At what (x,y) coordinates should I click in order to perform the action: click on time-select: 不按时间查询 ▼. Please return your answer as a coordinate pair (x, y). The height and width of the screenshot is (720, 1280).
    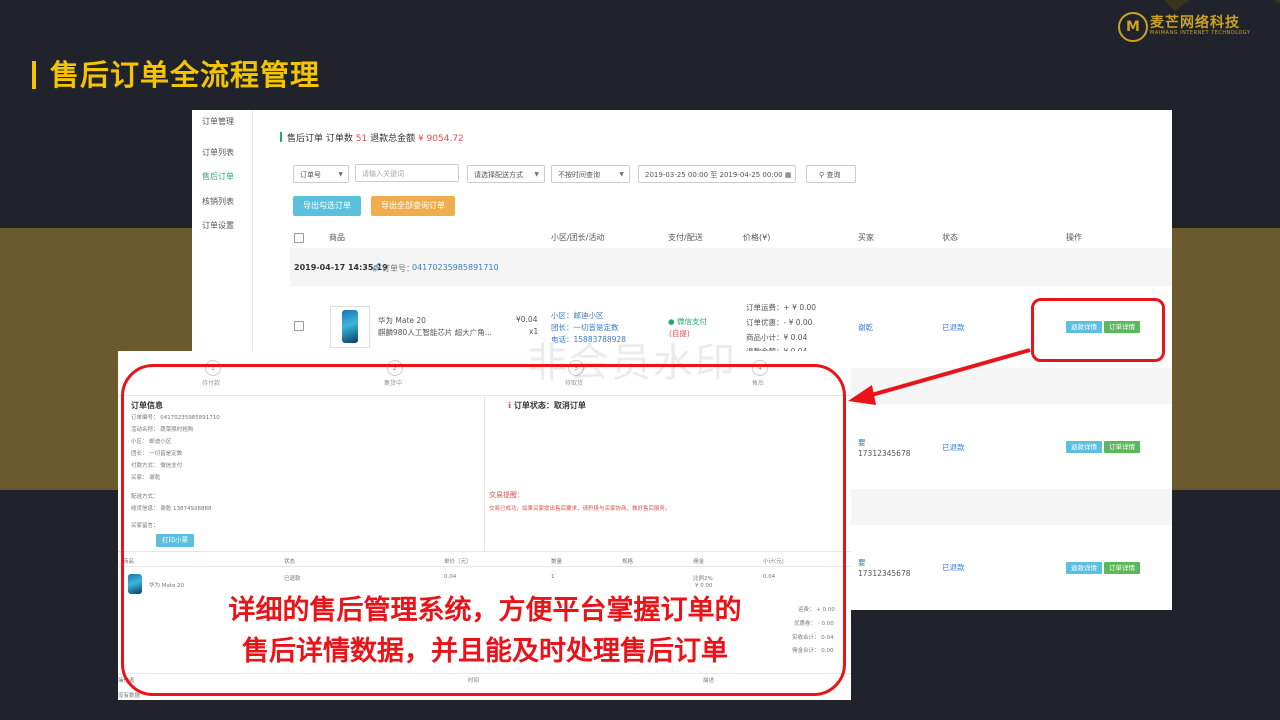
    Looking at the image, I should click on (590, 174).